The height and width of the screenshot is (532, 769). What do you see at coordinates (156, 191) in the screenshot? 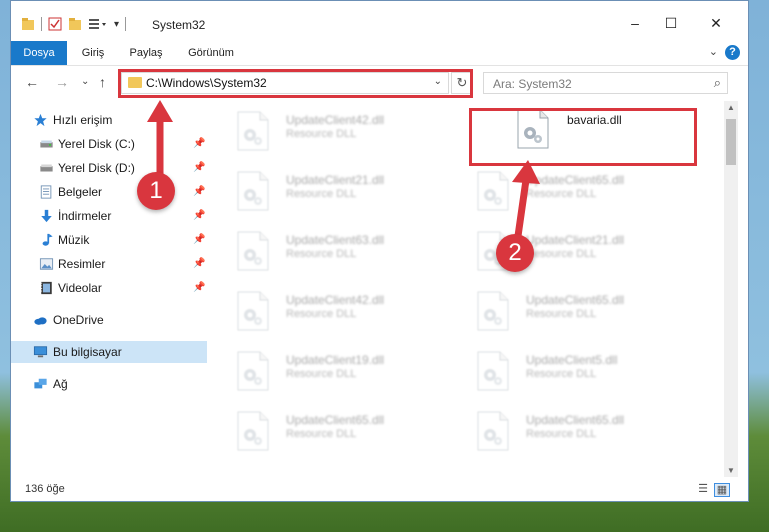
I see `annotation-step-1: 1` at bounding box center [156, 191].